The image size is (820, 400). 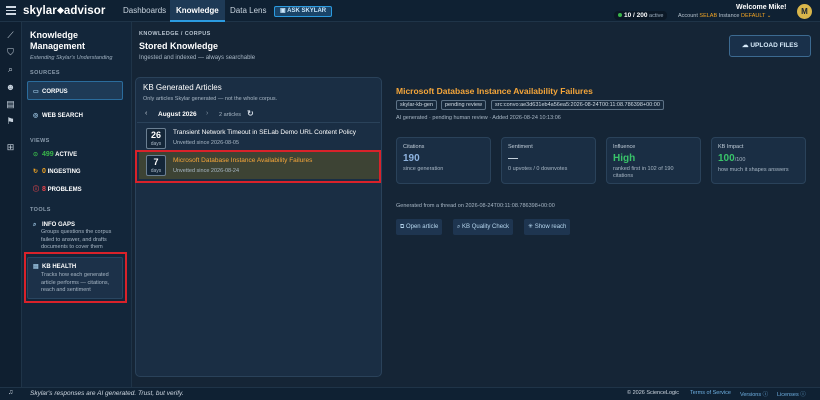 What do you see at coordinates (179, 46) in the screenshot?
I see `page-title: Stored Knowledge` at bounding box center [179, 46].